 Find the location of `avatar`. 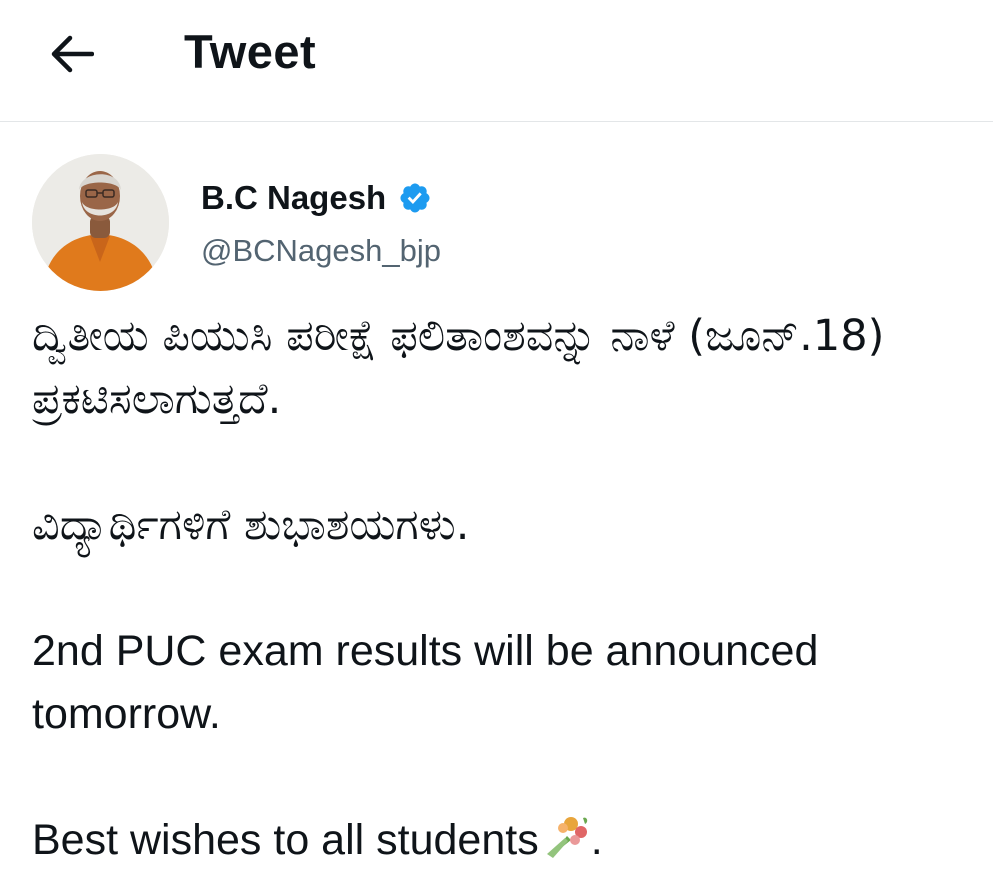

avatar is located at coordinates (100, 222).